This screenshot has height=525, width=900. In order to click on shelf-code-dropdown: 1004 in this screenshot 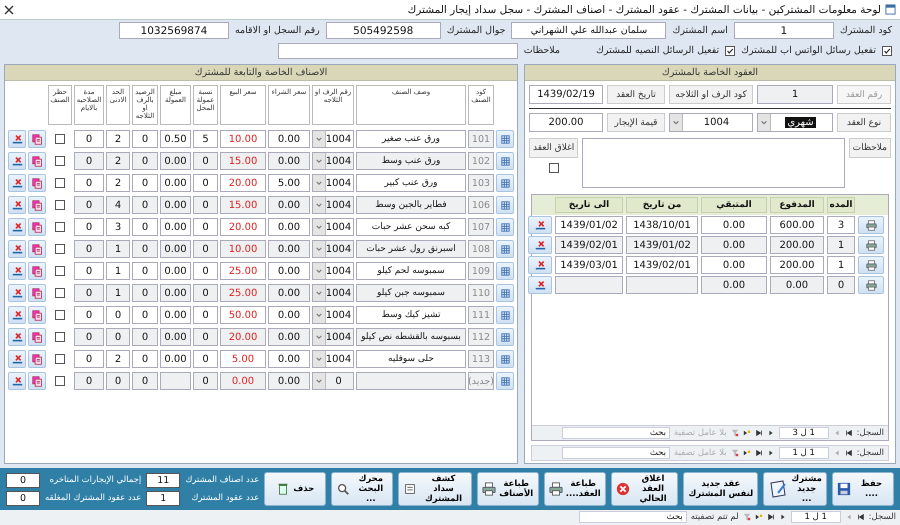, I will do `click(711, 122)`.